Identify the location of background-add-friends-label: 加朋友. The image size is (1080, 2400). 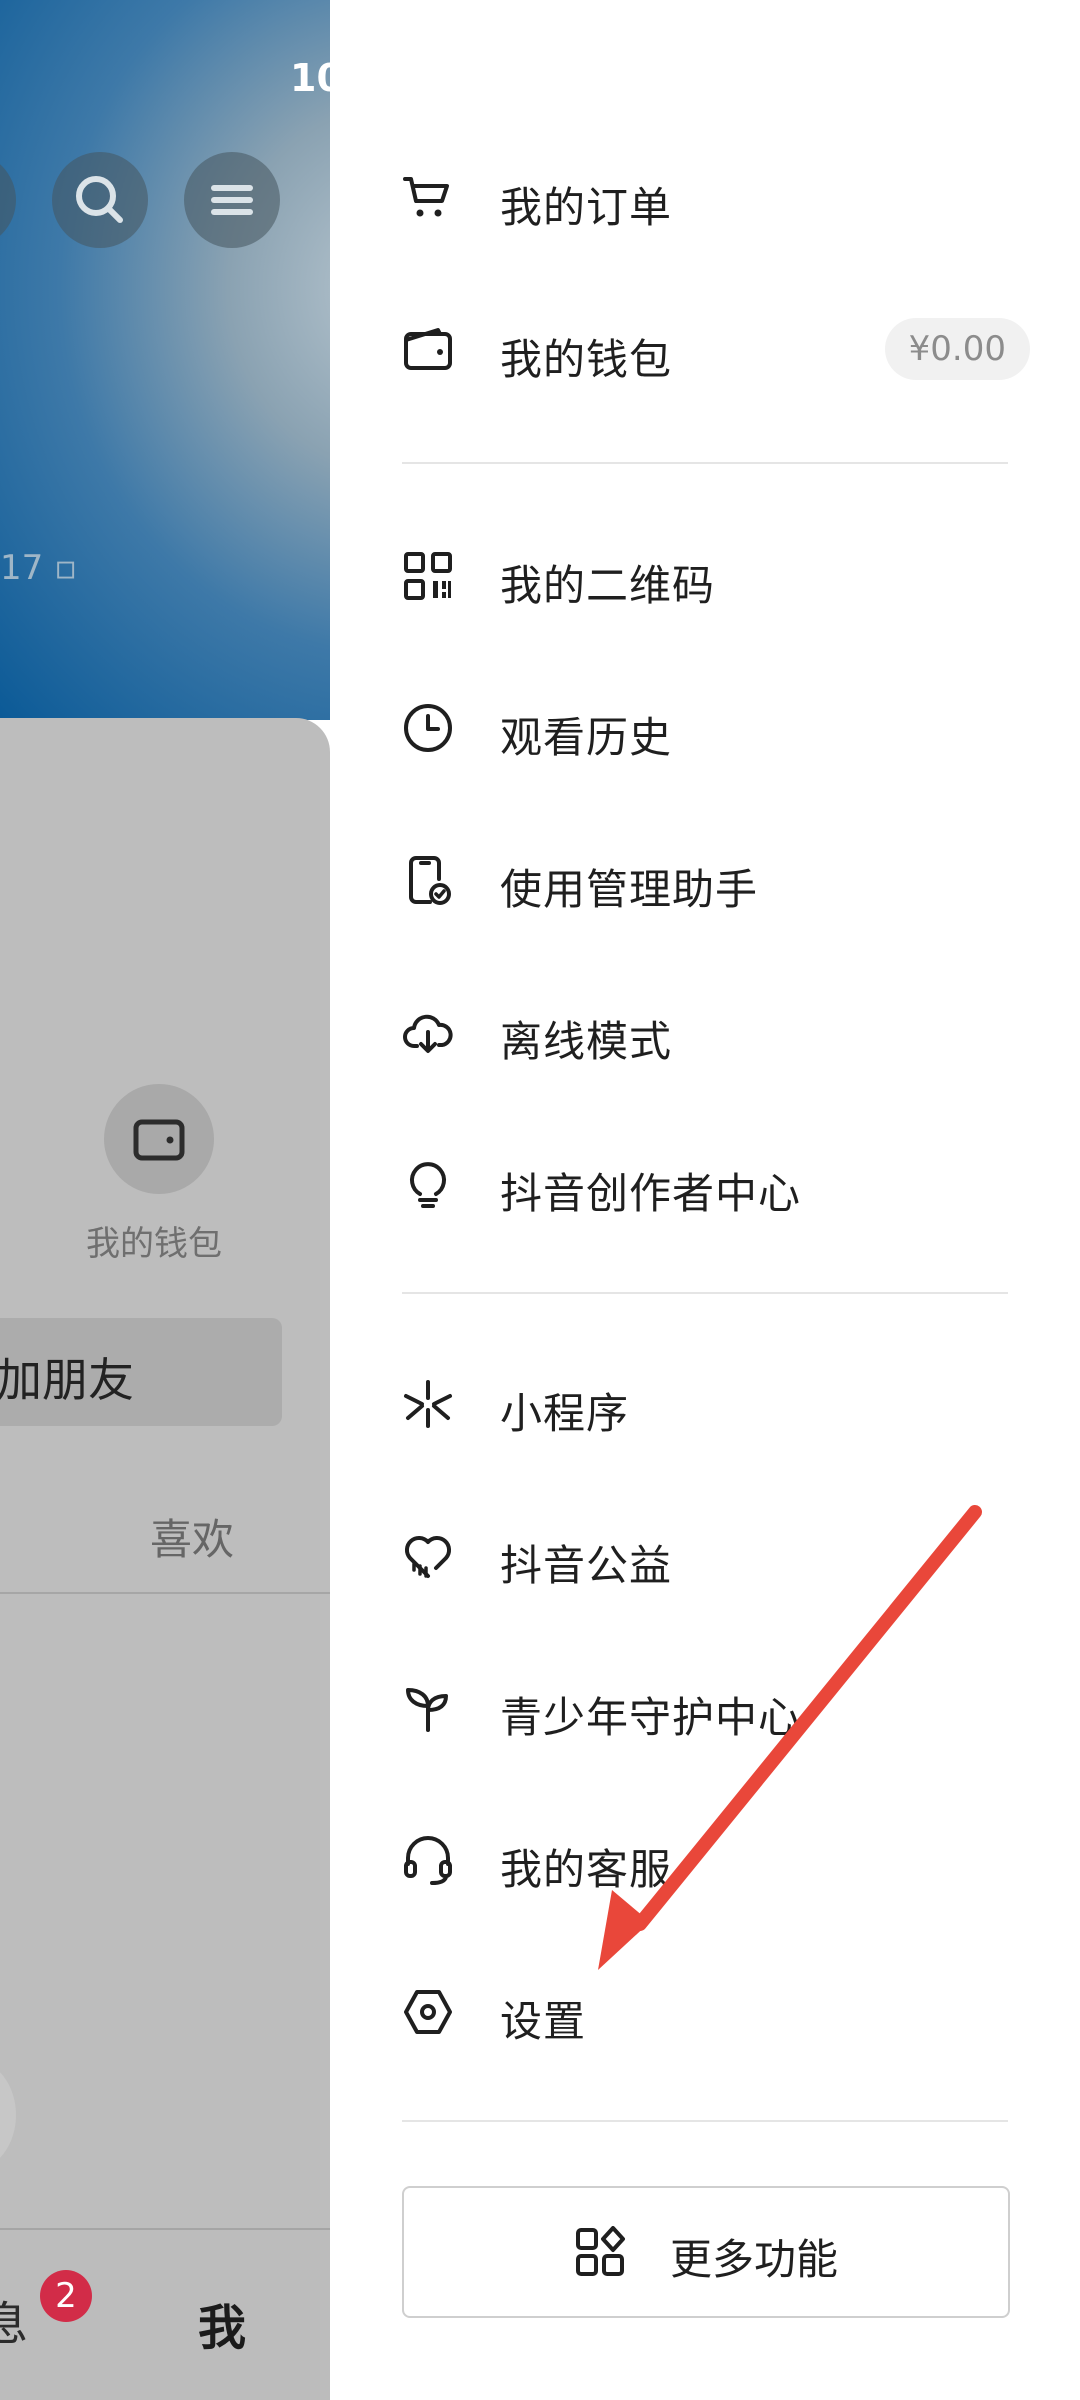
(67, 1380).